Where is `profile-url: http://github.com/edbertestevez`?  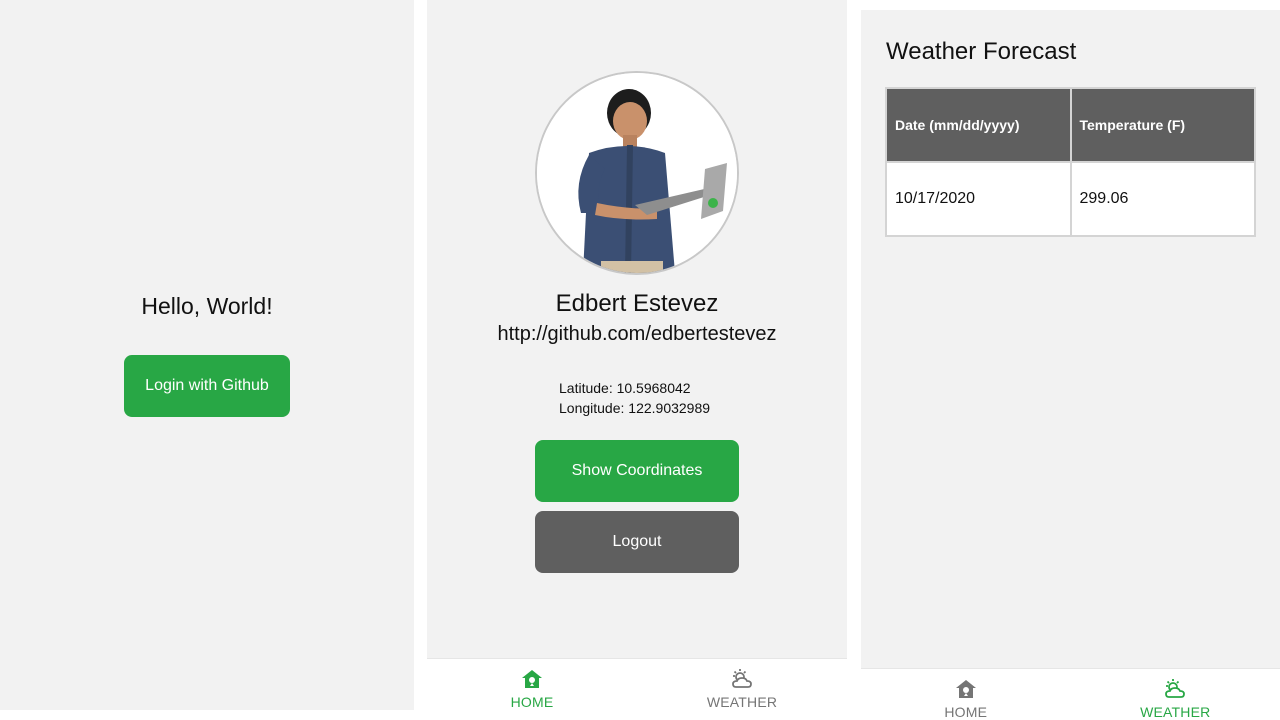 profile-url: http://github.com/edbertestevez is located at coordinates (637, 334).